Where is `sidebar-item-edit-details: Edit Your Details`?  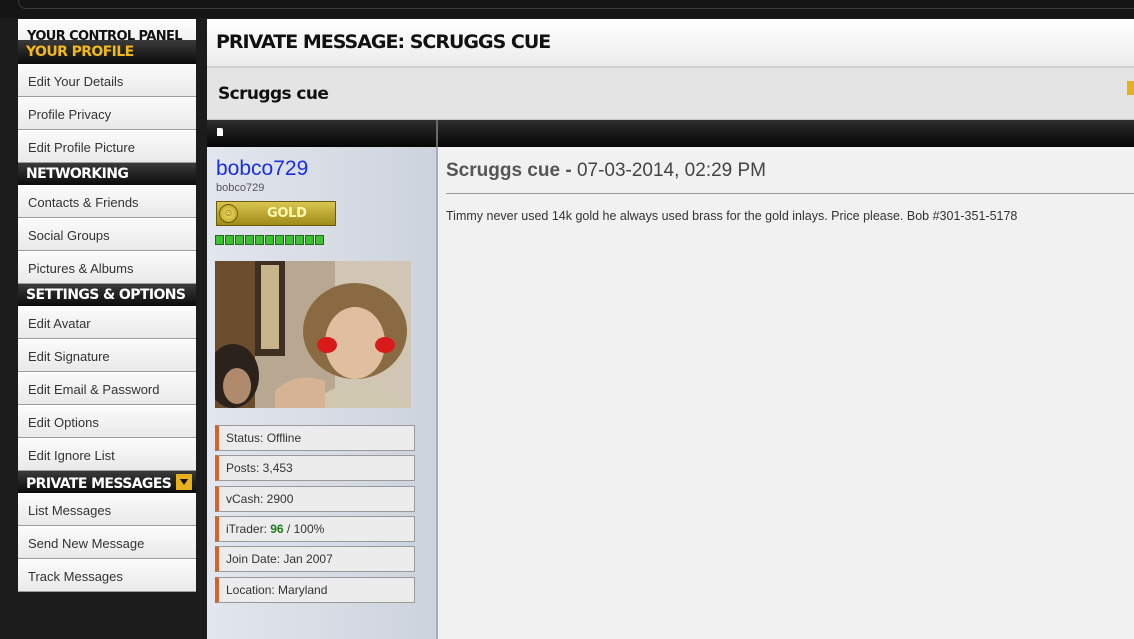 sidebar-item-edit-details: Edit Your Details is located at coordinates (107, 80).